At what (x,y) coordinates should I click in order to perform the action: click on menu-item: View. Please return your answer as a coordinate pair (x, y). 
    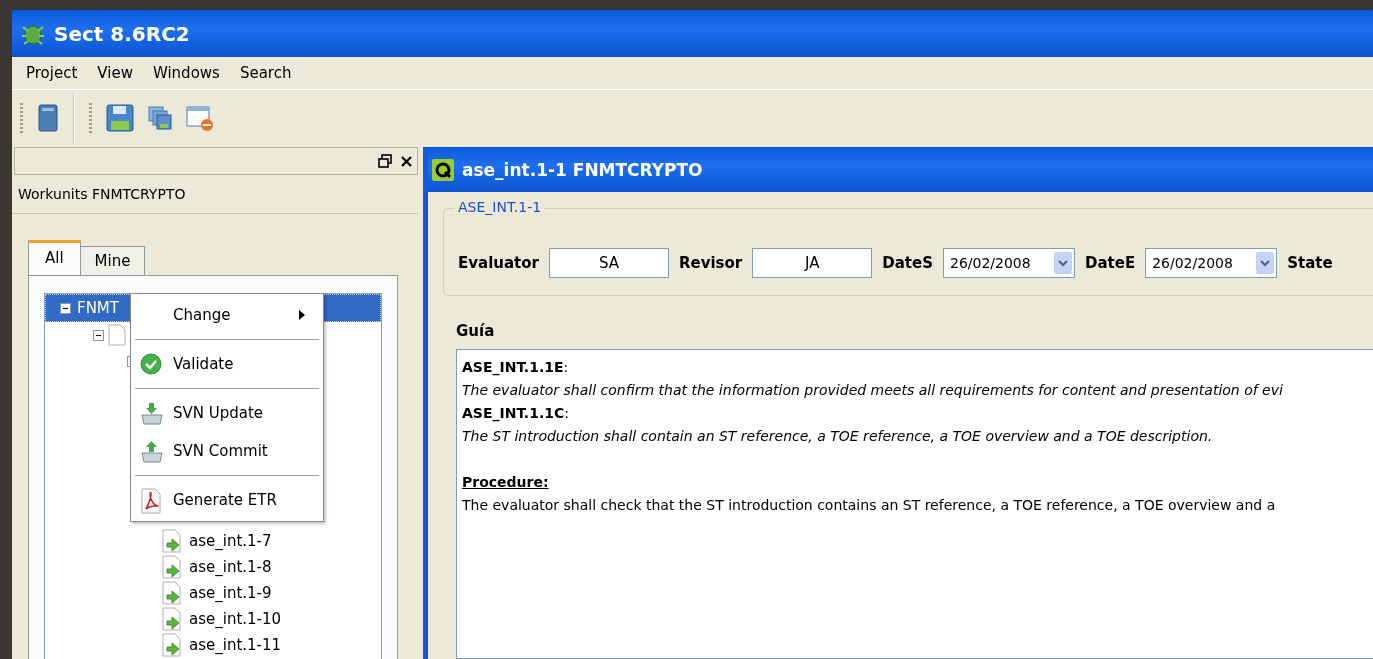
    Looking at the image, I should click on (115, 73).